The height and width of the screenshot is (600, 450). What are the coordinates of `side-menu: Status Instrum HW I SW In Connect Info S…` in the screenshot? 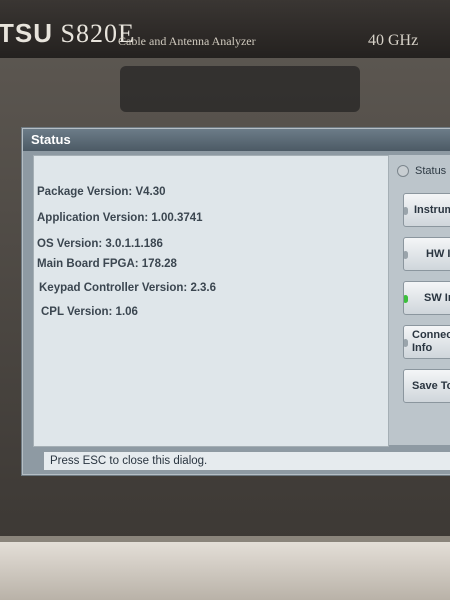 It's located at (419, 300).